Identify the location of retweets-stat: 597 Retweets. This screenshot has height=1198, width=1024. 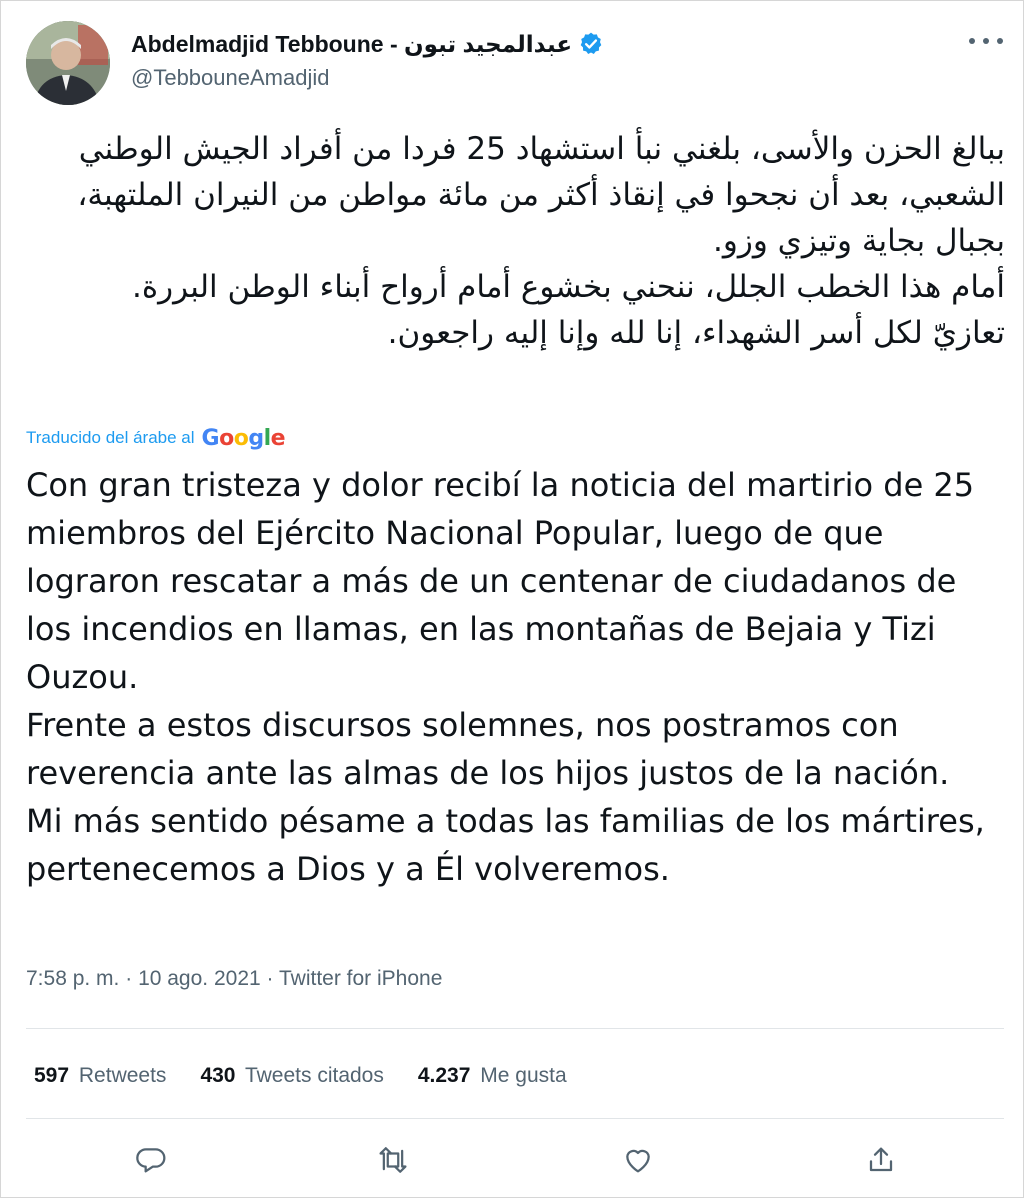
(100, 1076).